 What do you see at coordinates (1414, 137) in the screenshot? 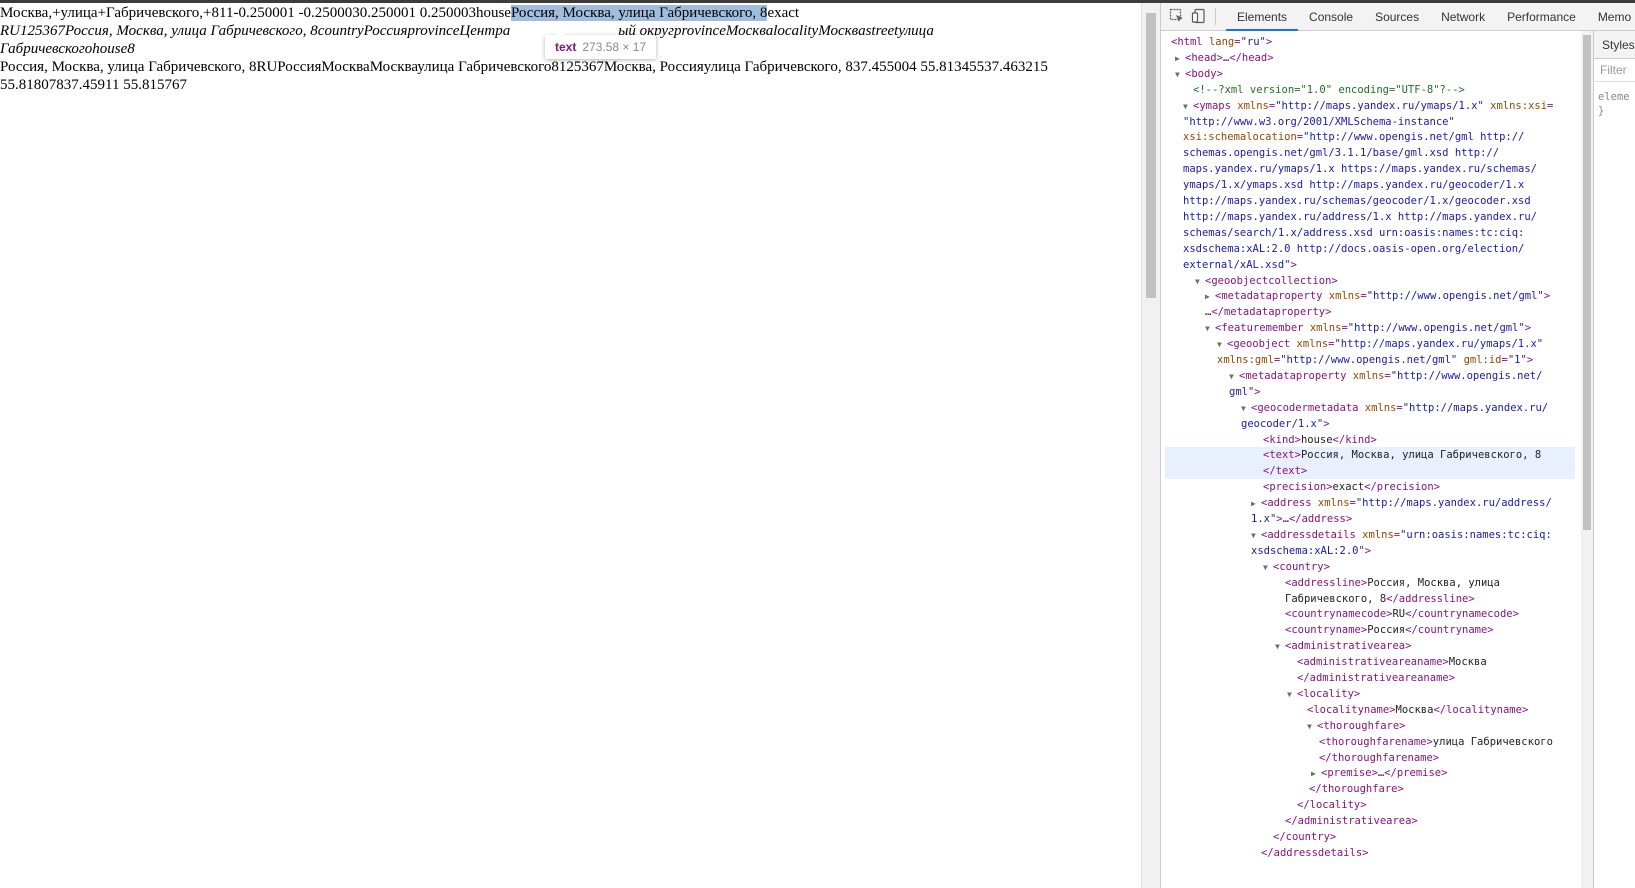
I see `tree-token-val: "http://www.opengis.net/gml http://` at bounding box center [1414, 137].